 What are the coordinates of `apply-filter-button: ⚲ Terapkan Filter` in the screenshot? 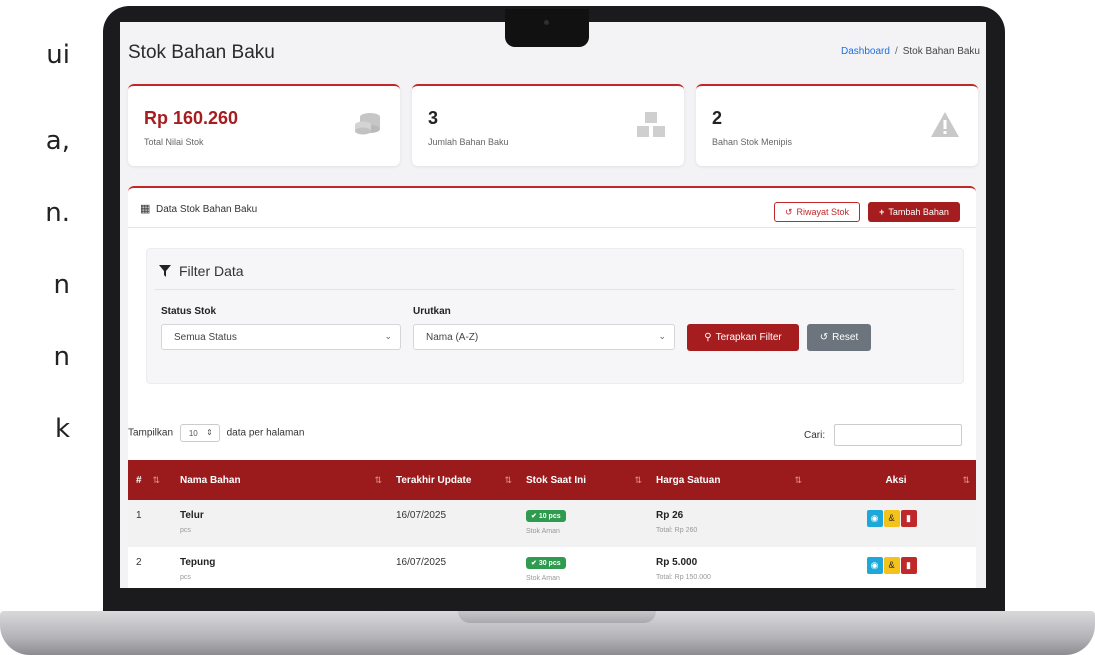 It's located at (743, 337).